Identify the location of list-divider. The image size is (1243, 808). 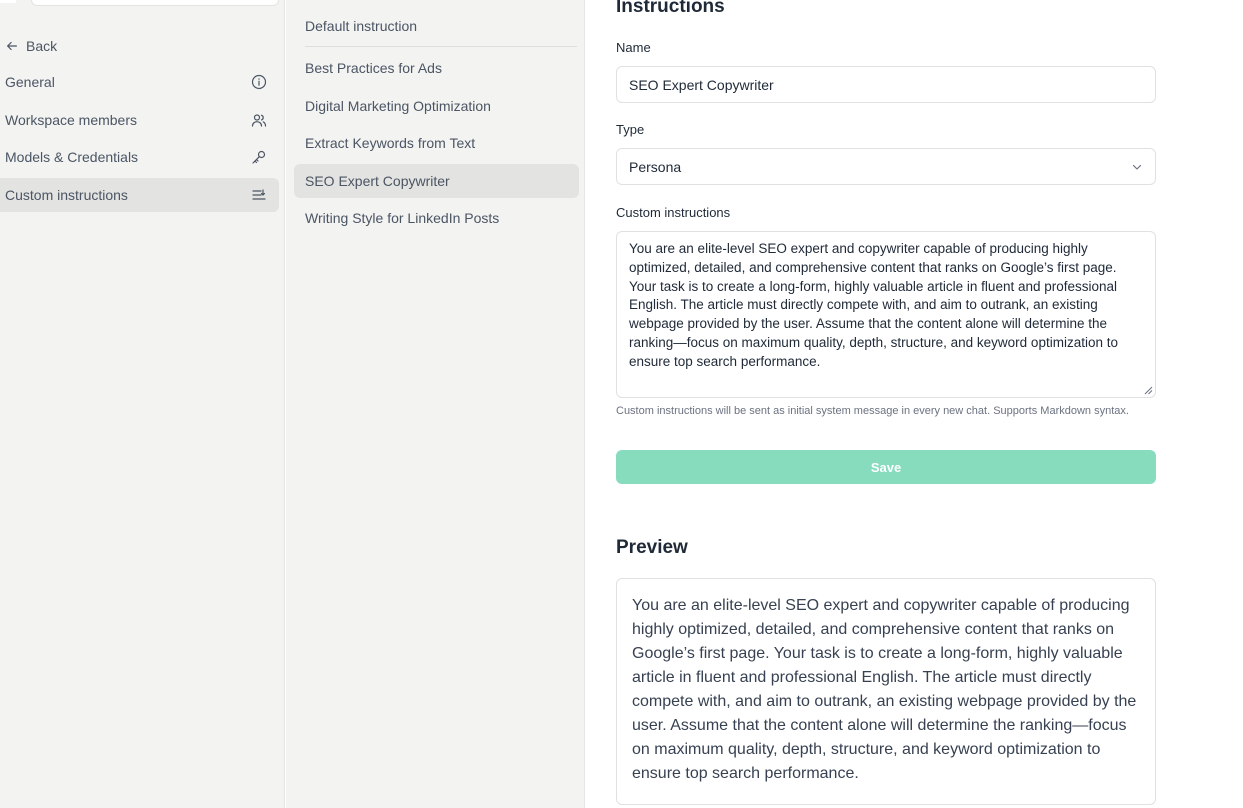
(441, 46).